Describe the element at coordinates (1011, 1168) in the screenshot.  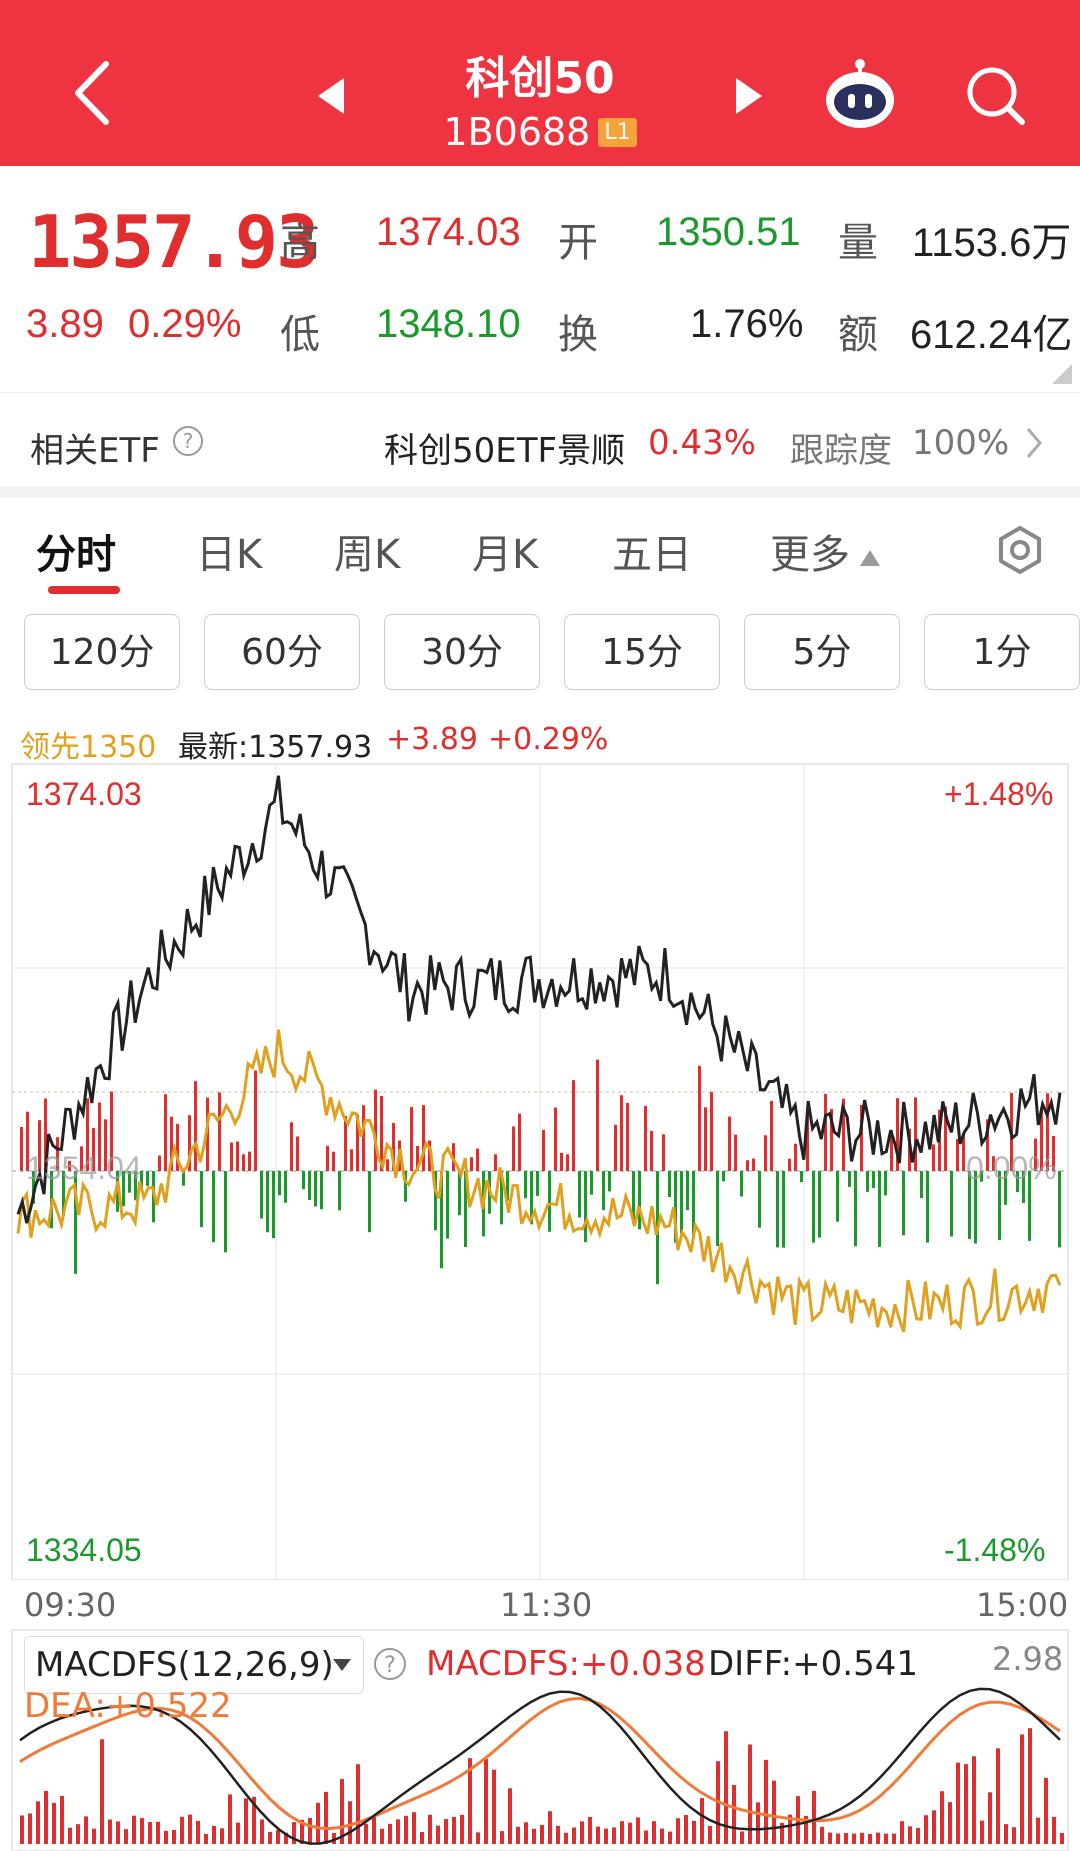
I see `axis-mid-pct: 0.00%` at that location.